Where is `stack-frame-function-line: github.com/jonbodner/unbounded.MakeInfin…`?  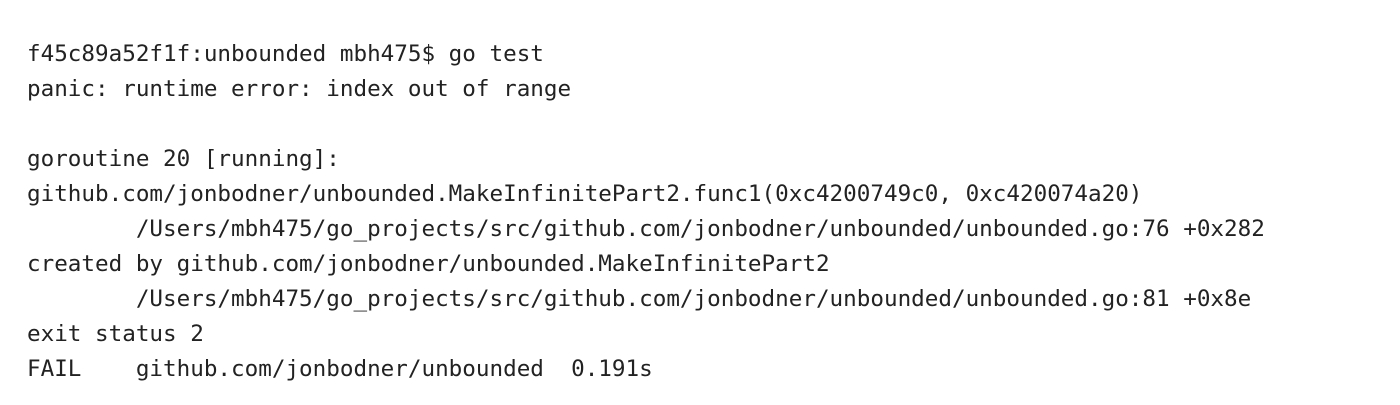
stack-frame-function-line: github.com/jonbodner/unbounded.MakeInfin… is located at coordinates (585, 194).